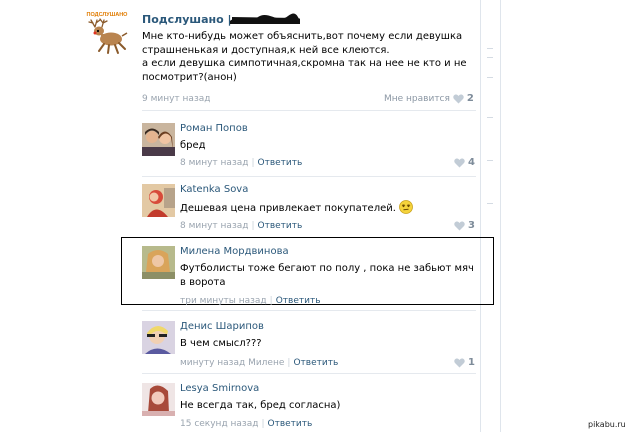  What do you see at coordinates (223, 301) in the screenshot?
I see `comment-timestamp: три минуты назад` at bounding box center [223, 301].